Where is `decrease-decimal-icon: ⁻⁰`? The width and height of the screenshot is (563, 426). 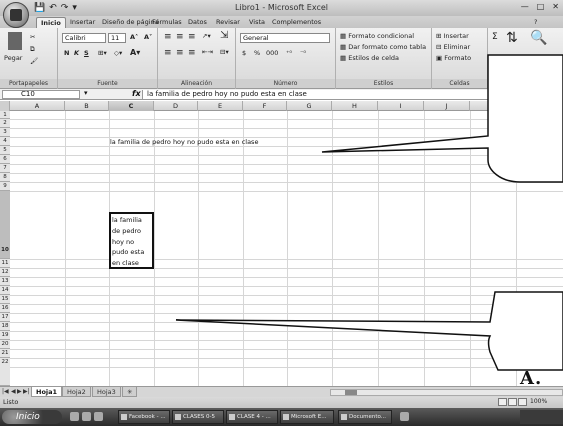 decrease-decimal-icon: ⁻⁰ is located at coordinates (303, 53).